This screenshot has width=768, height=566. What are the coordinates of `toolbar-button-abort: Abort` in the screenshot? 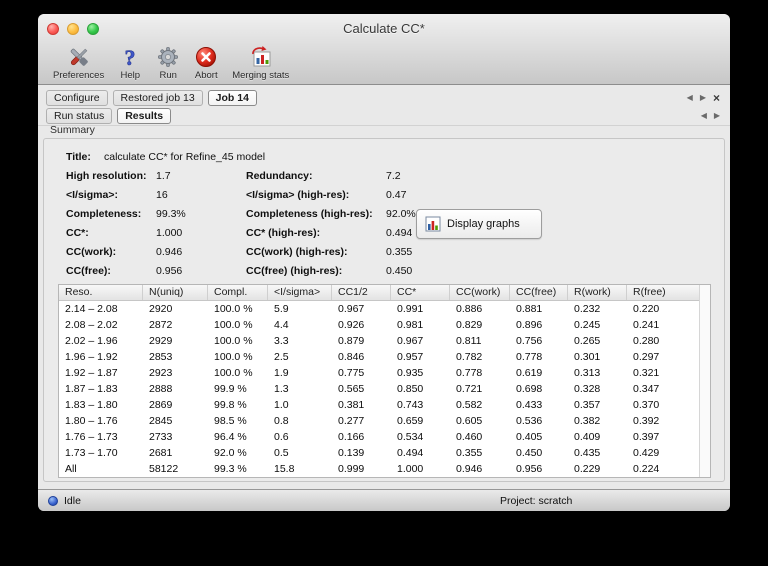 It's located at (206, 62).